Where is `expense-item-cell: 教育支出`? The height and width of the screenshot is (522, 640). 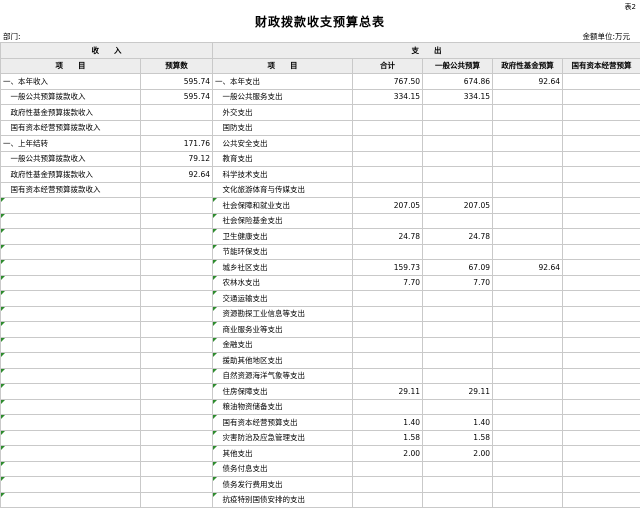 expense-item-cell: 教育支出 is located at coordinates (282, 158).